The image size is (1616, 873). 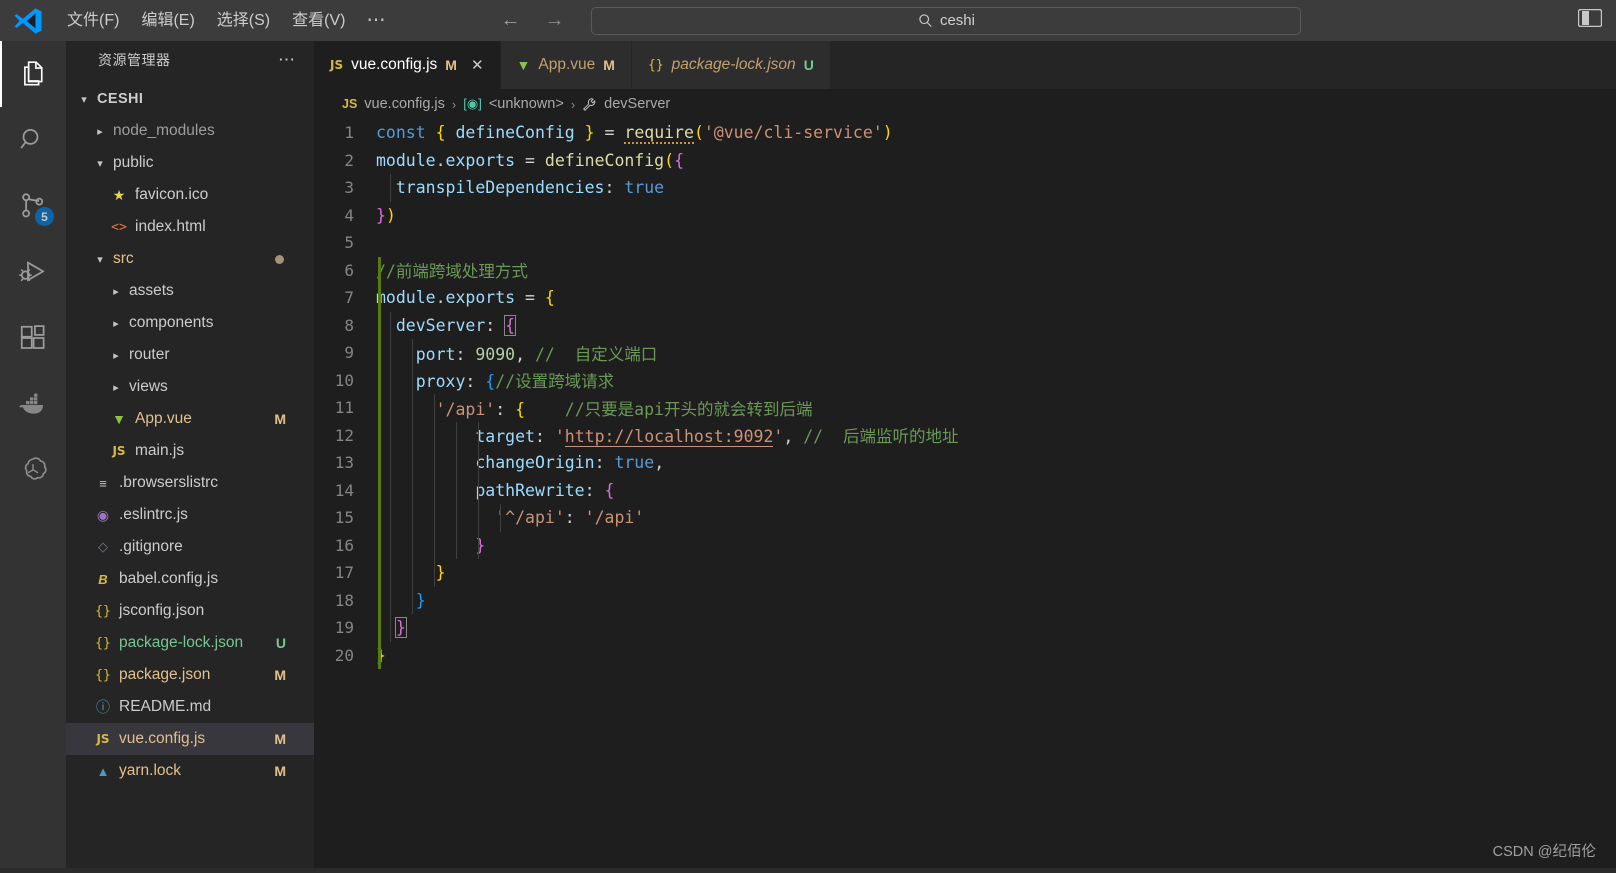 What do you see at coordinates (93, 21) in the screenshot?
I see `menu-file: 文件(F)` at bounding box center [93, 21].